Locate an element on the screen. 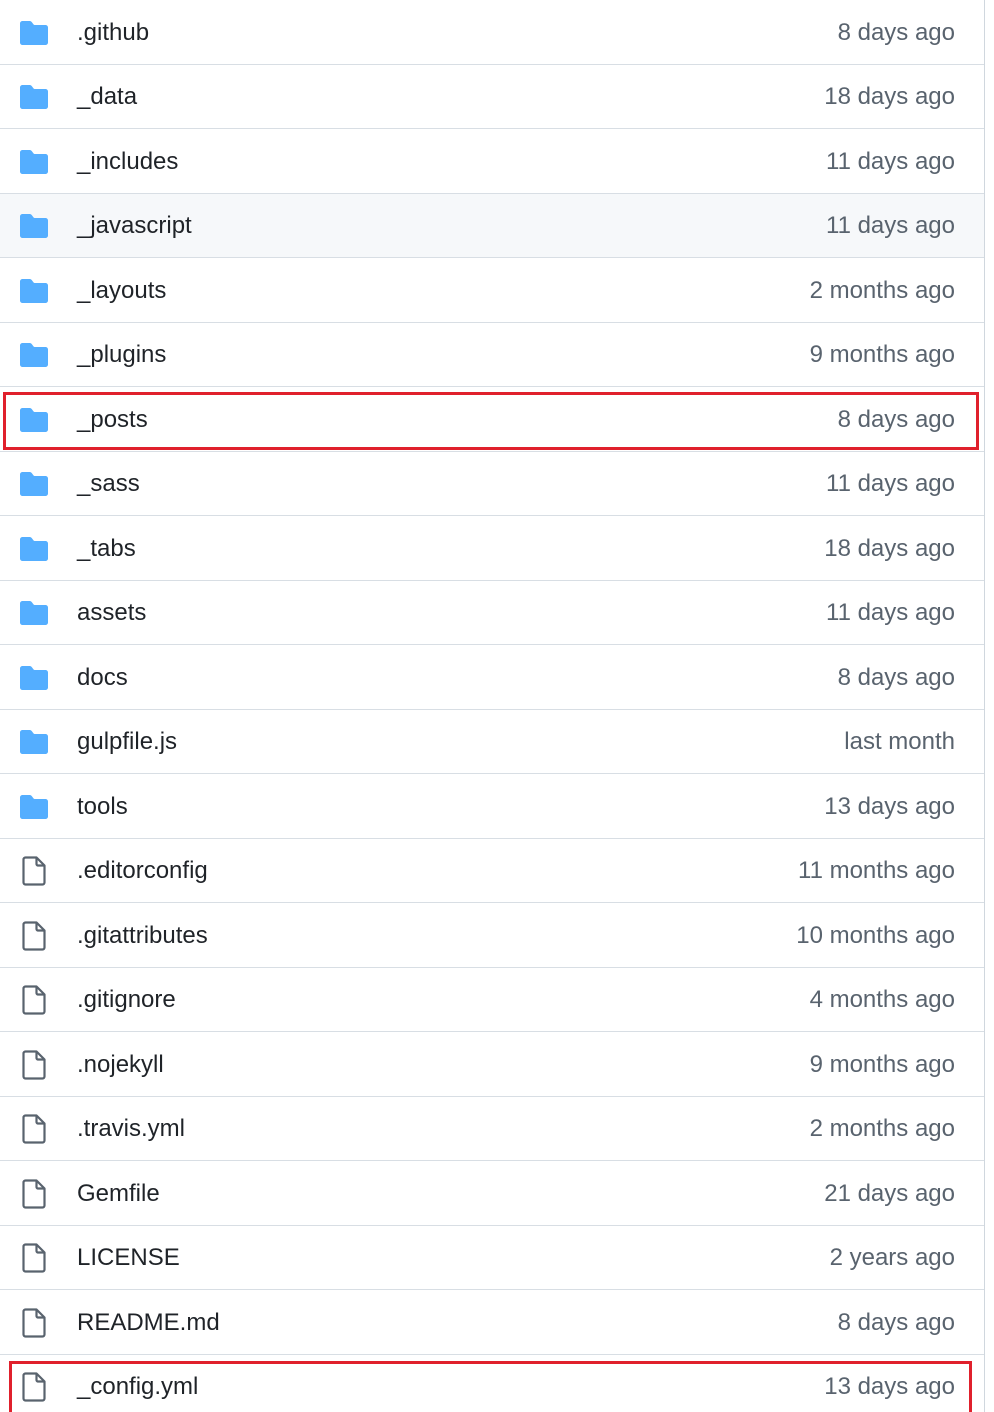 Image resolution: width=994 pixels, height=1412 pixels. commit-age: 10 months ago is located at coordinates (875, 936).